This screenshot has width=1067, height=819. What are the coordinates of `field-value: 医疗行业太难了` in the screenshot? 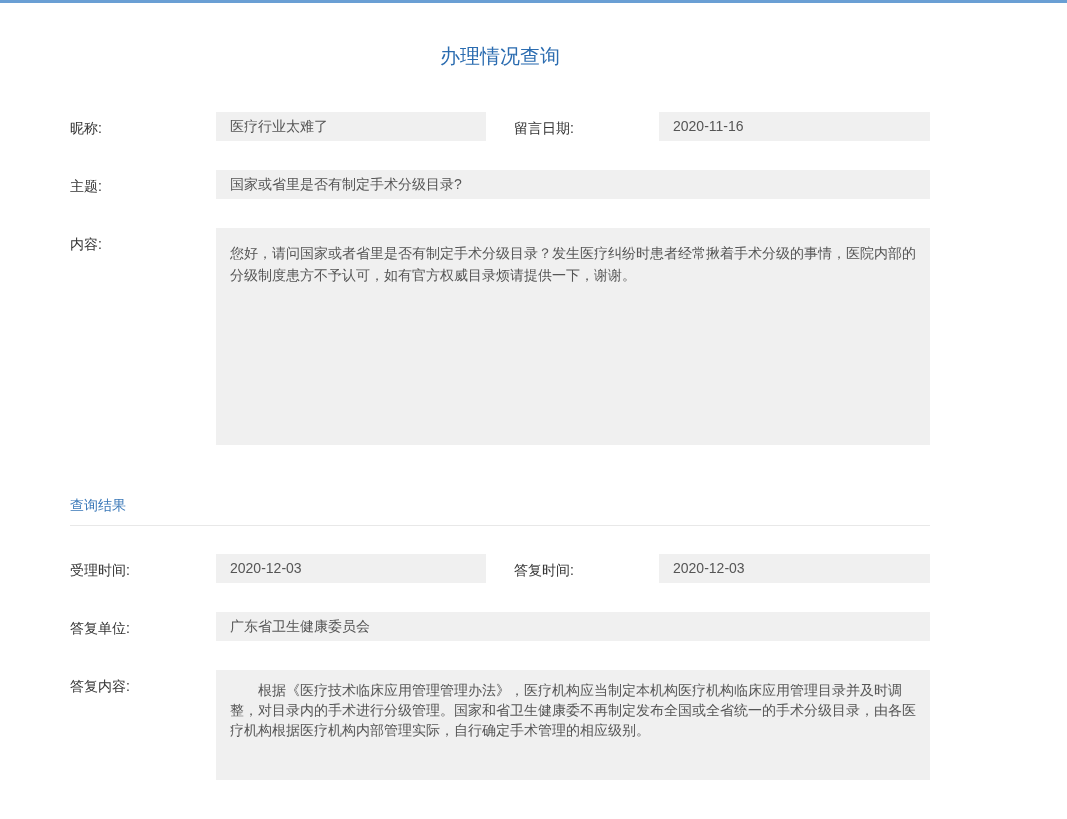 It's located at (351, 126).